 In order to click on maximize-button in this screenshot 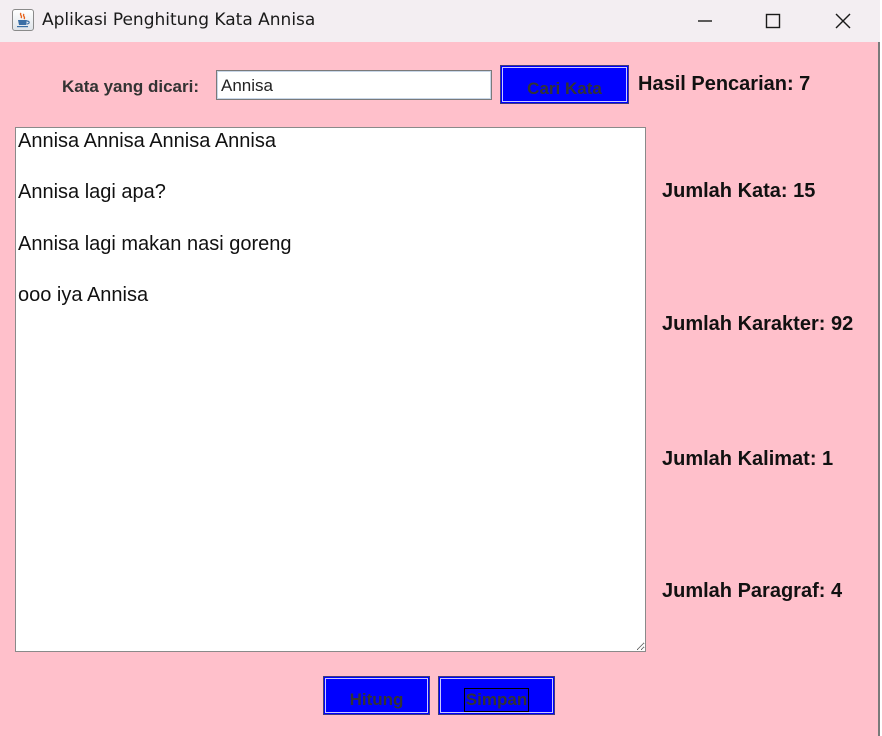, I will do `click(773, 21)`.